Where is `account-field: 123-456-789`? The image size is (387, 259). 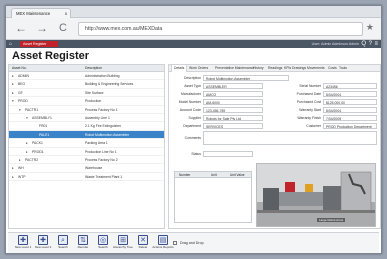 account-field: 123-456-789 is located at coordinates (233, 110).